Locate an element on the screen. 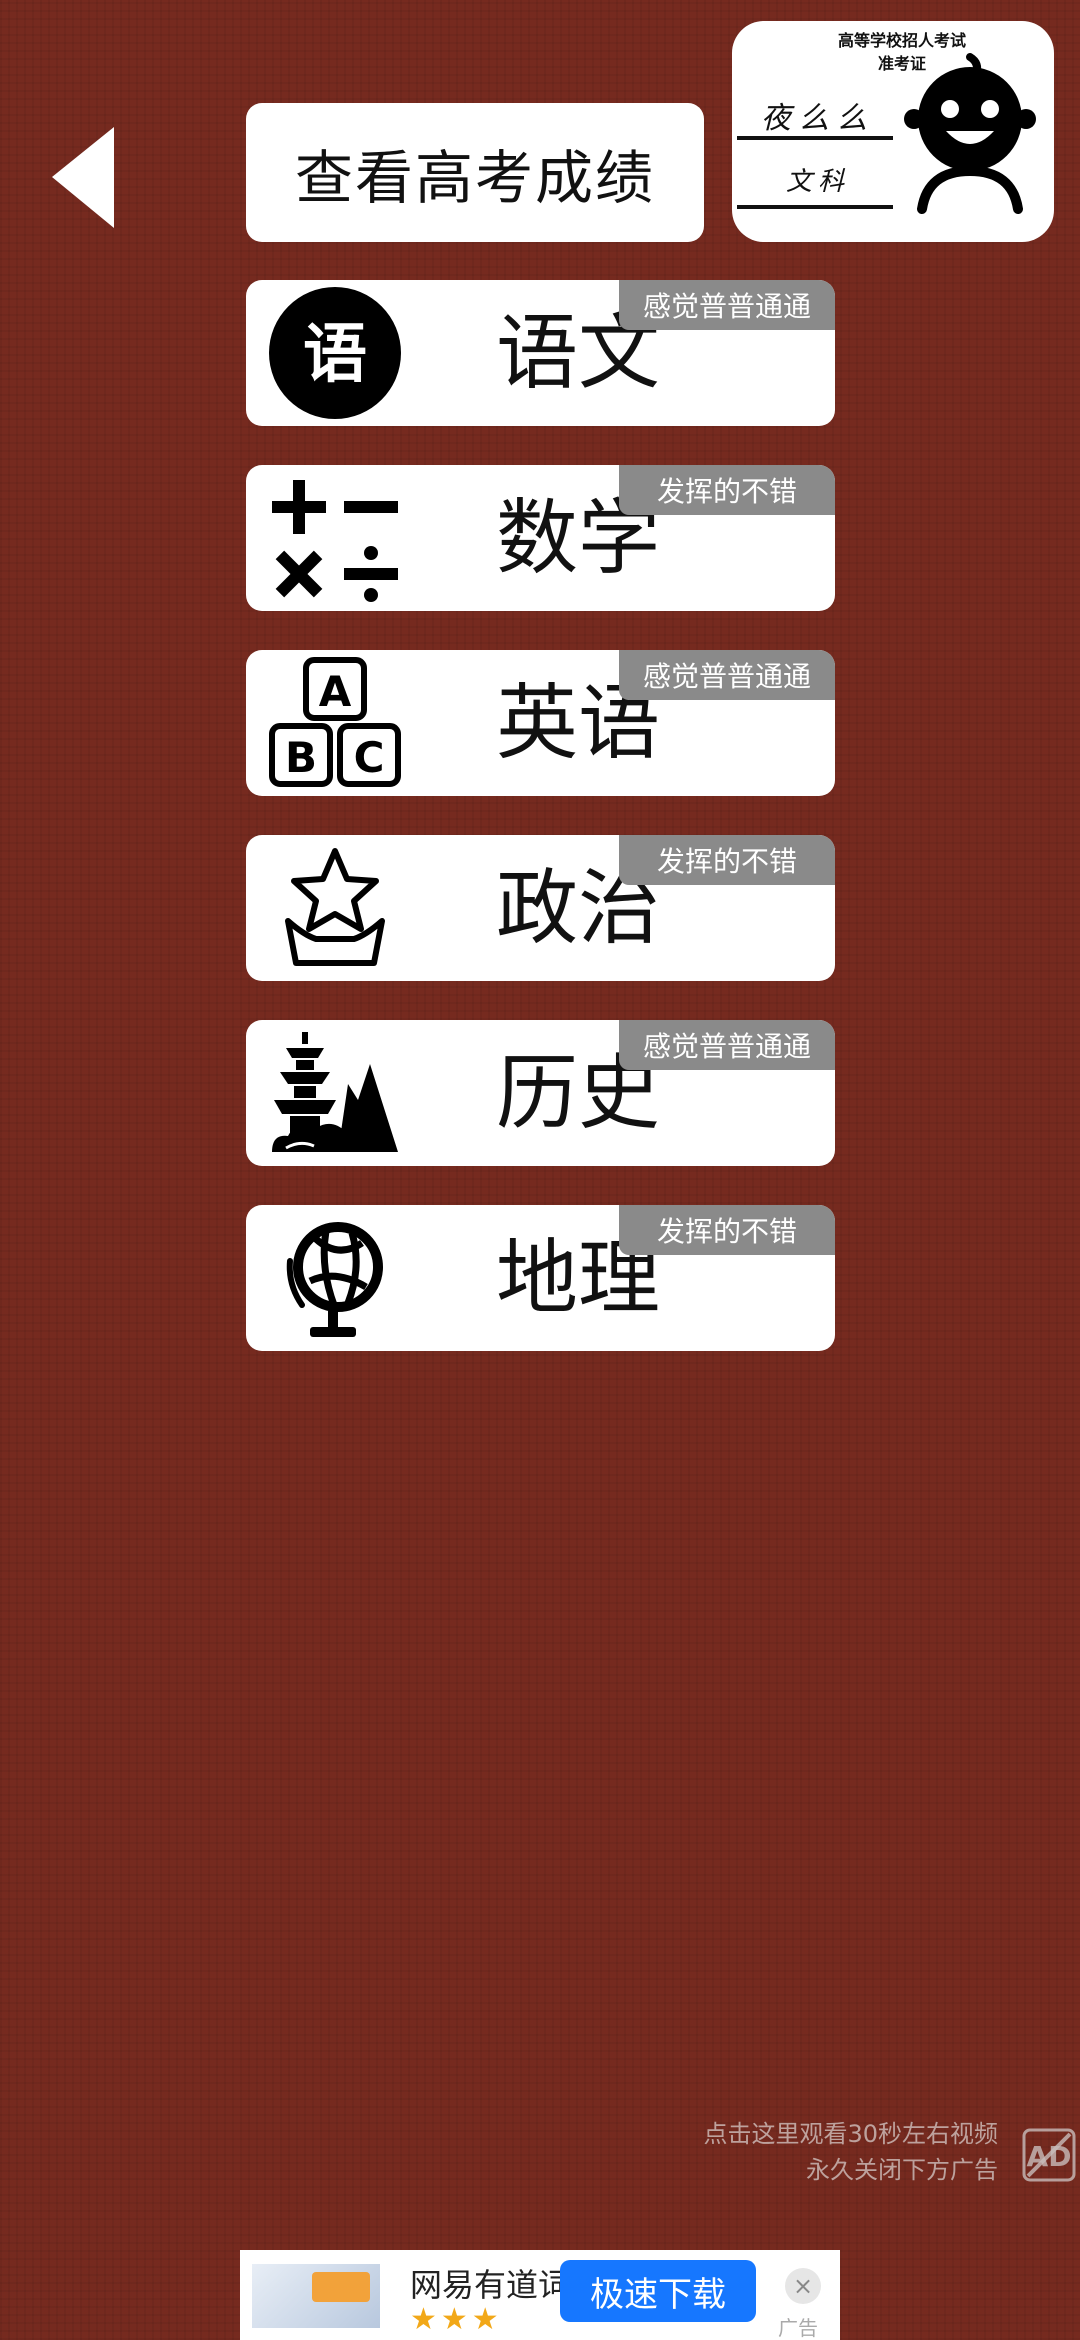  subject-row-politics: 政治 发挥的不错 is located at coordinates (540, 908).